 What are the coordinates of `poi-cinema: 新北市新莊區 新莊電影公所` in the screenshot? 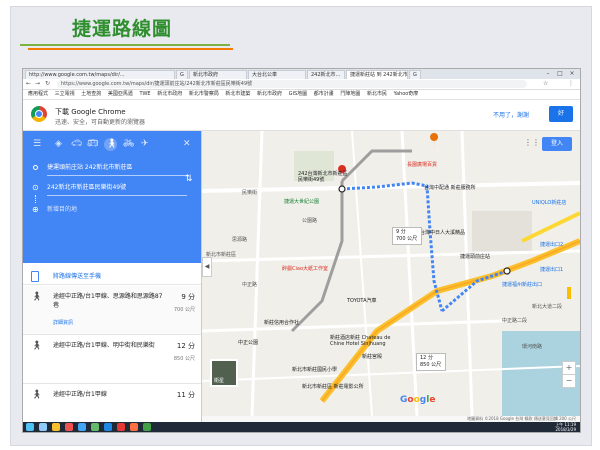 It's located at (333, 386).